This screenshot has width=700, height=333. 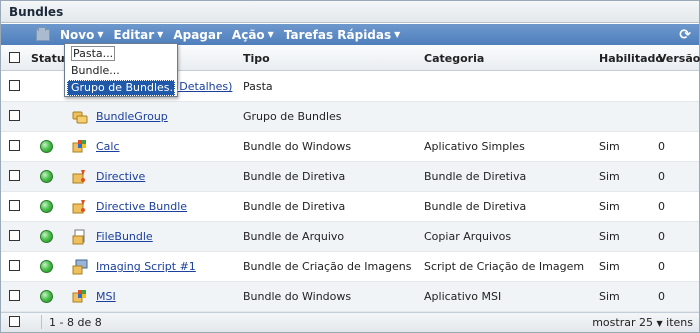 I want to click on novo-label: Novo, so click(x=77, y=34).